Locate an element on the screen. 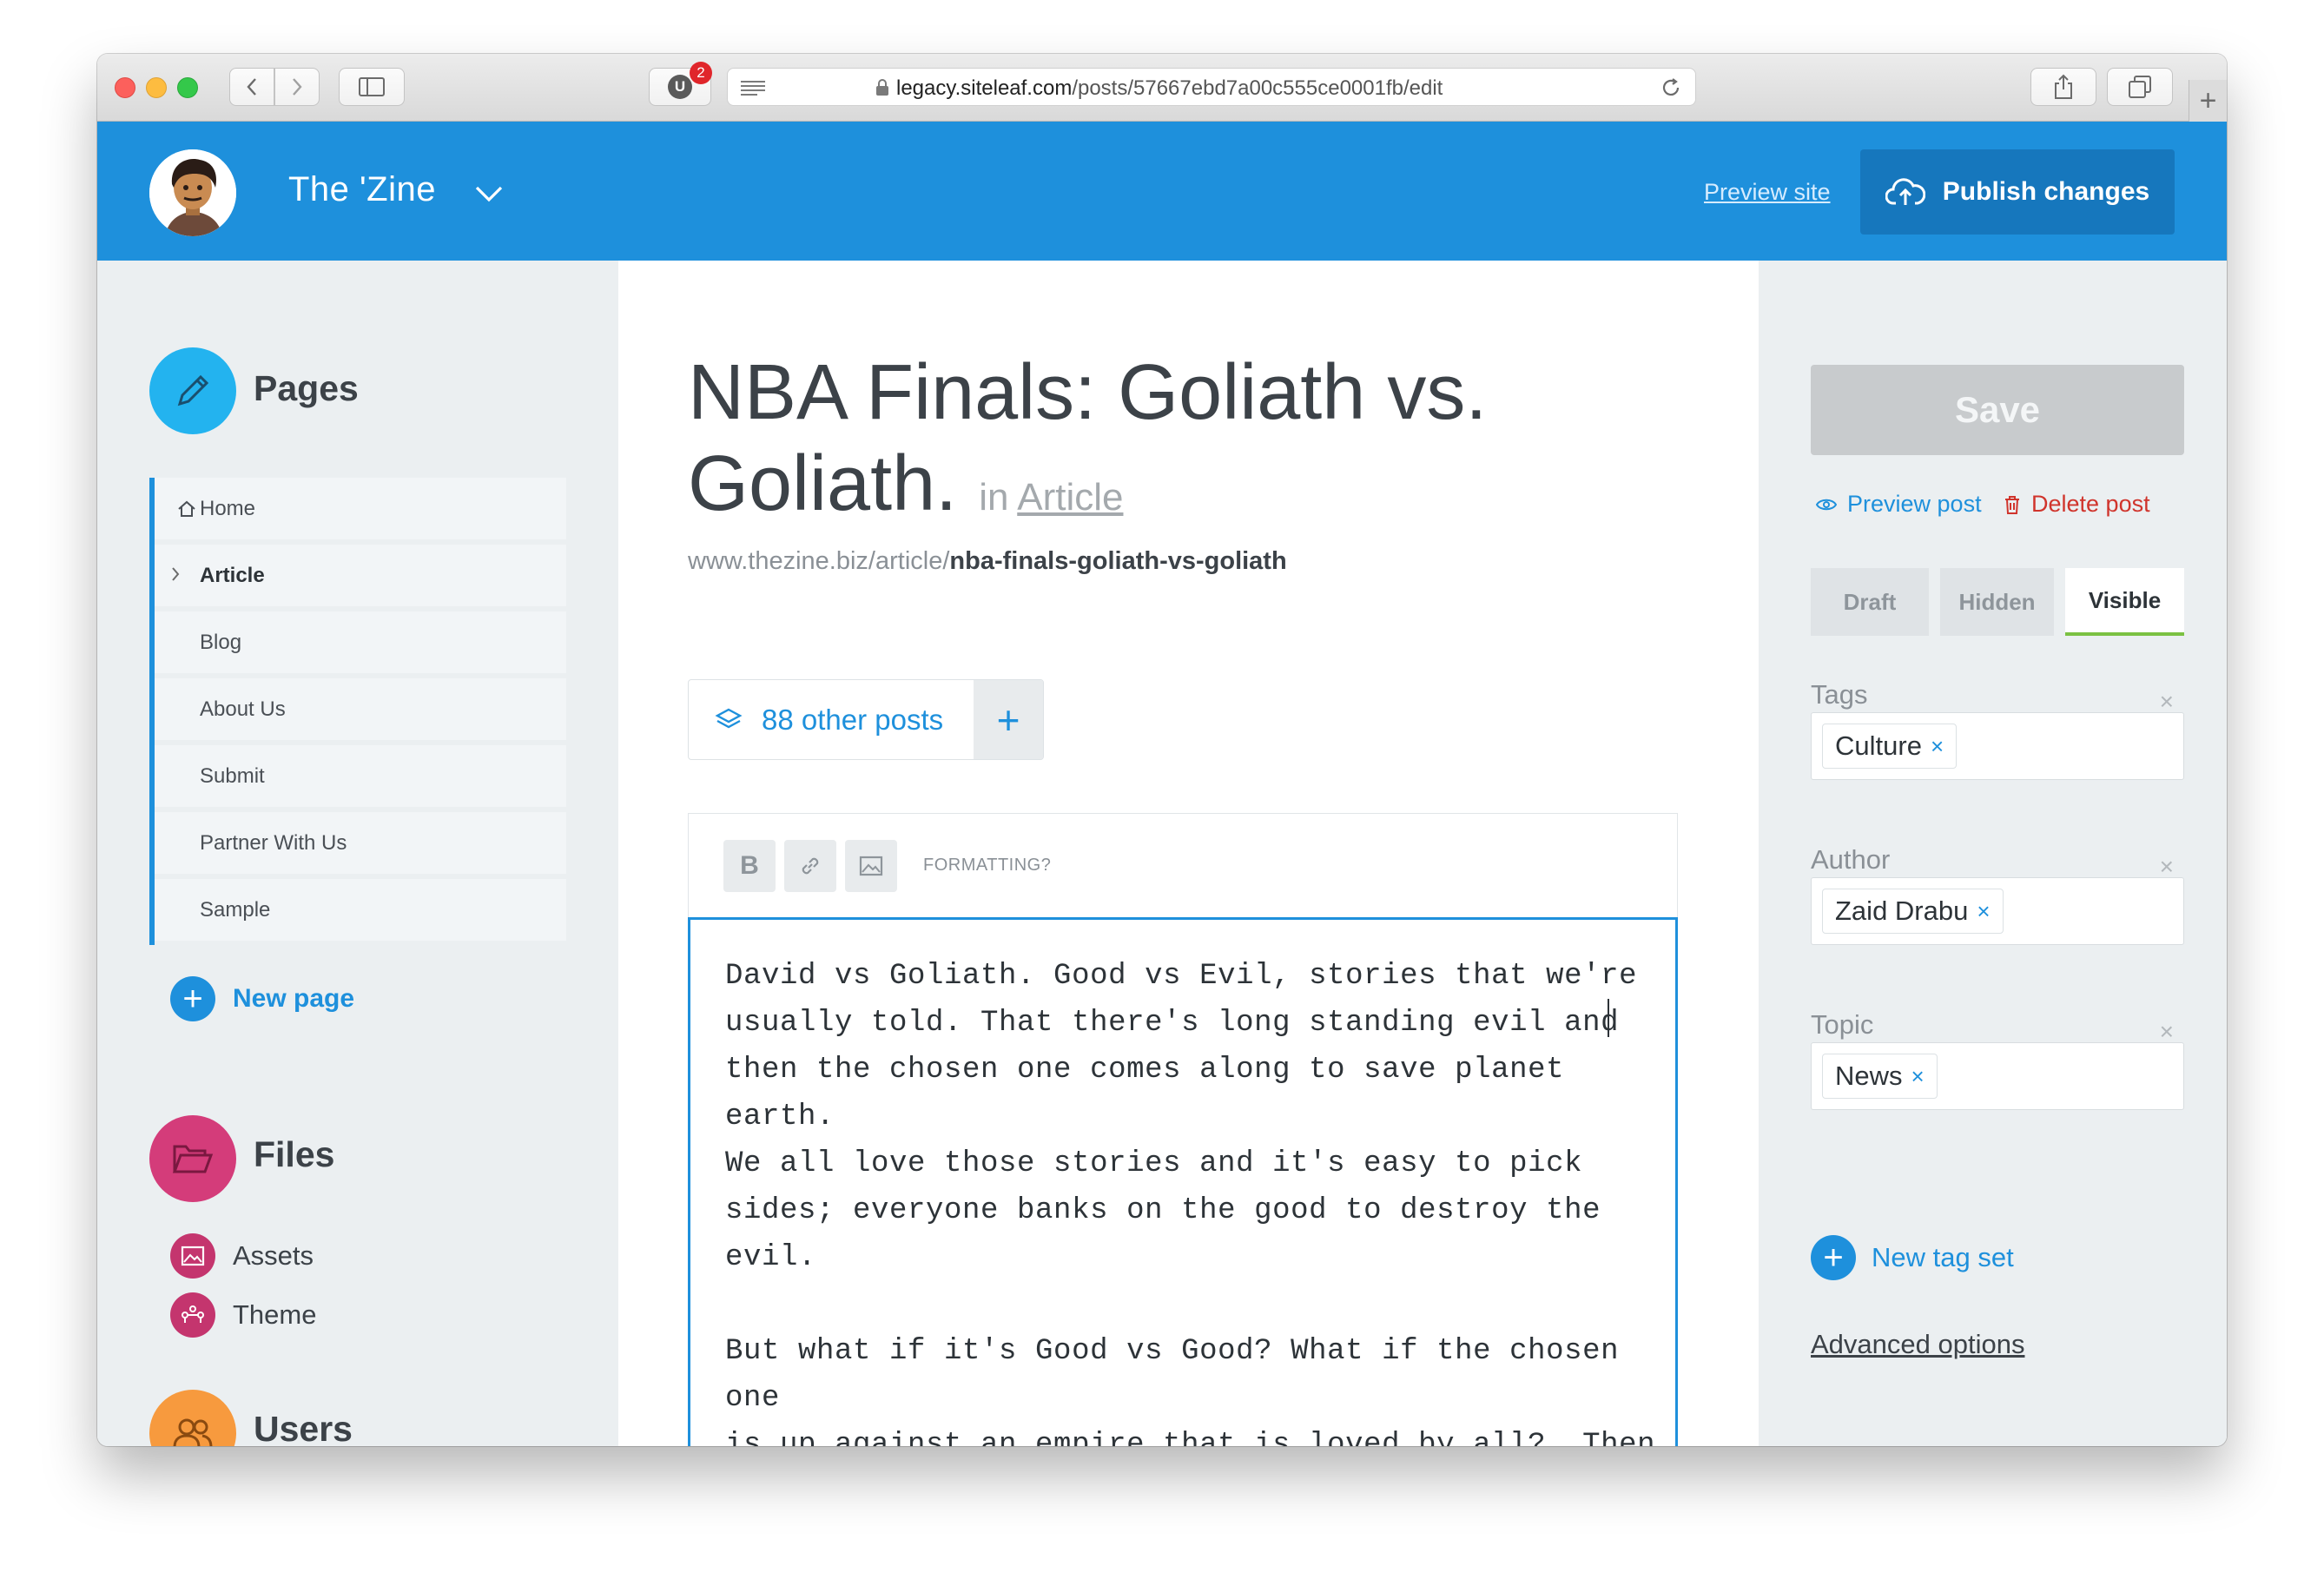  theme-icon is located at coordinates (192, 1315).